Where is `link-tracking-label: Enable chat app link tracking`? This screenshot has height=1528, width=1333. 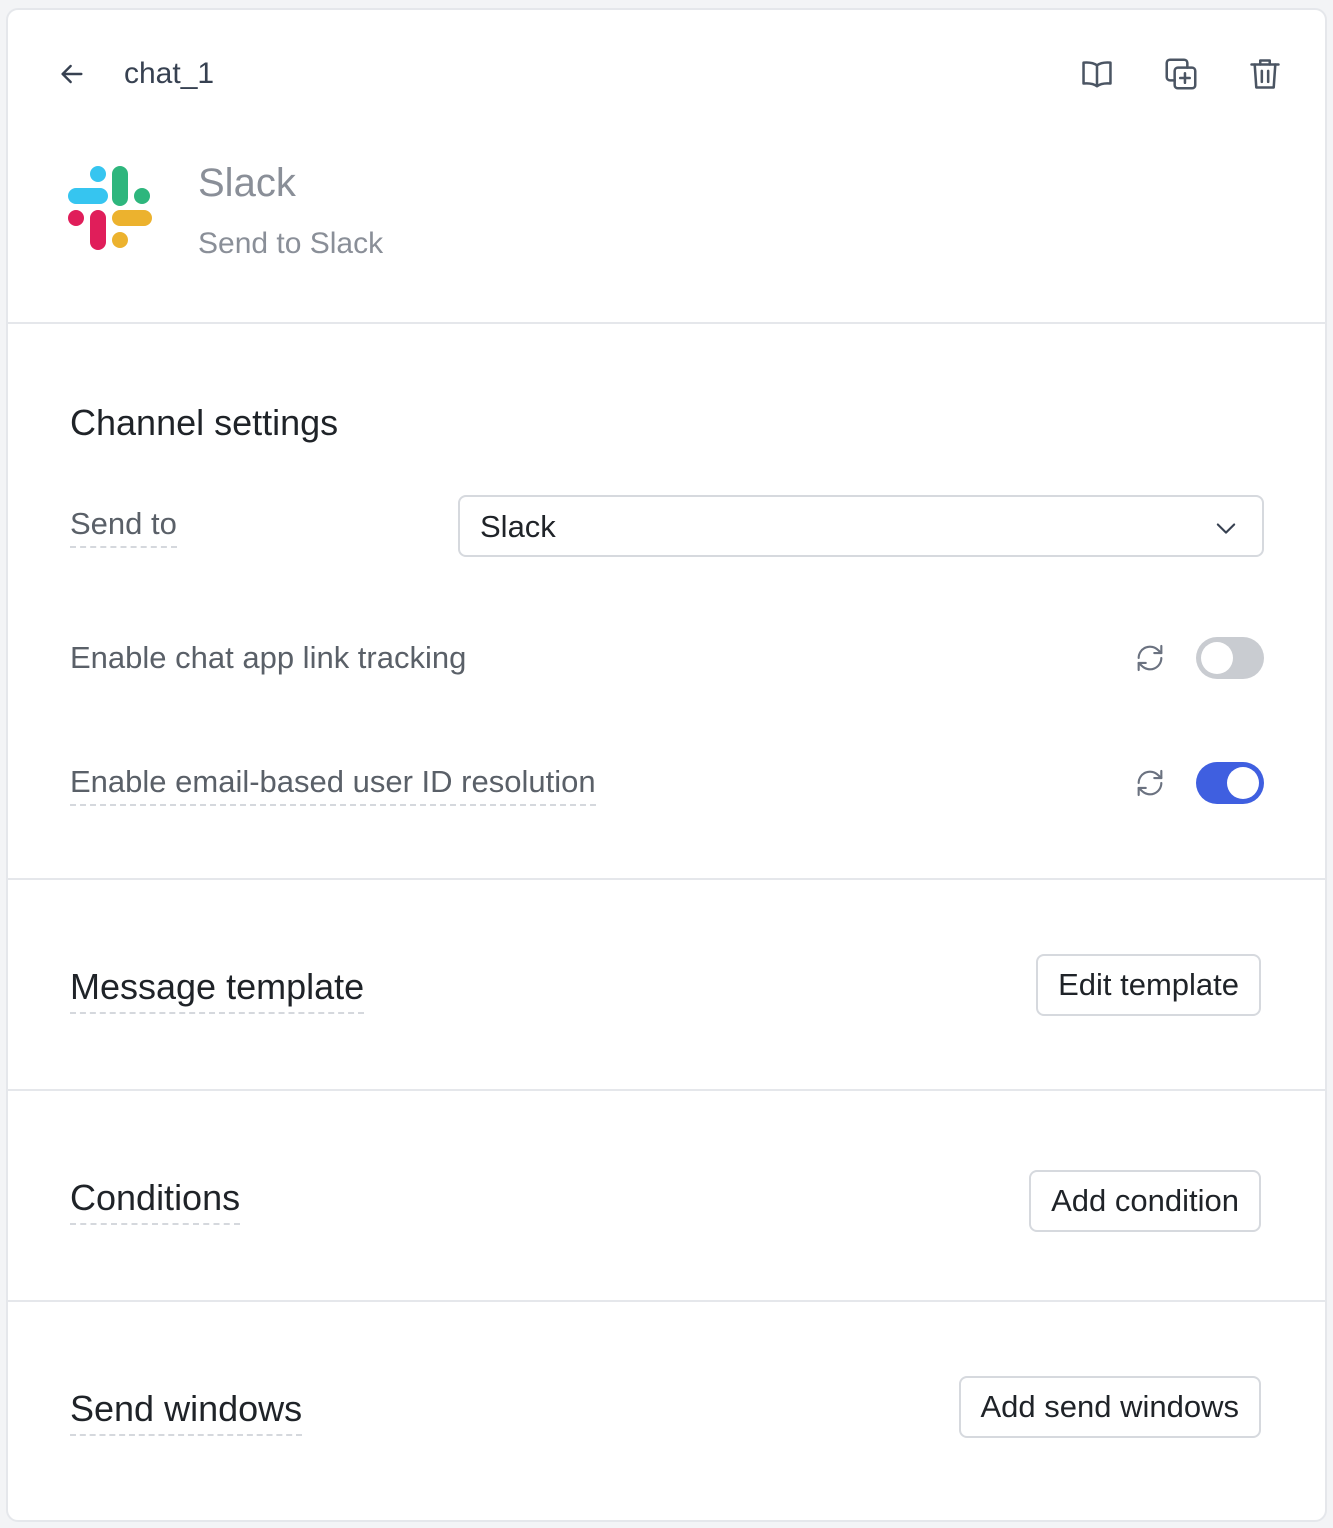 link-tracking-label: Enable chat app link tracking is located at coordinates (268, 657).